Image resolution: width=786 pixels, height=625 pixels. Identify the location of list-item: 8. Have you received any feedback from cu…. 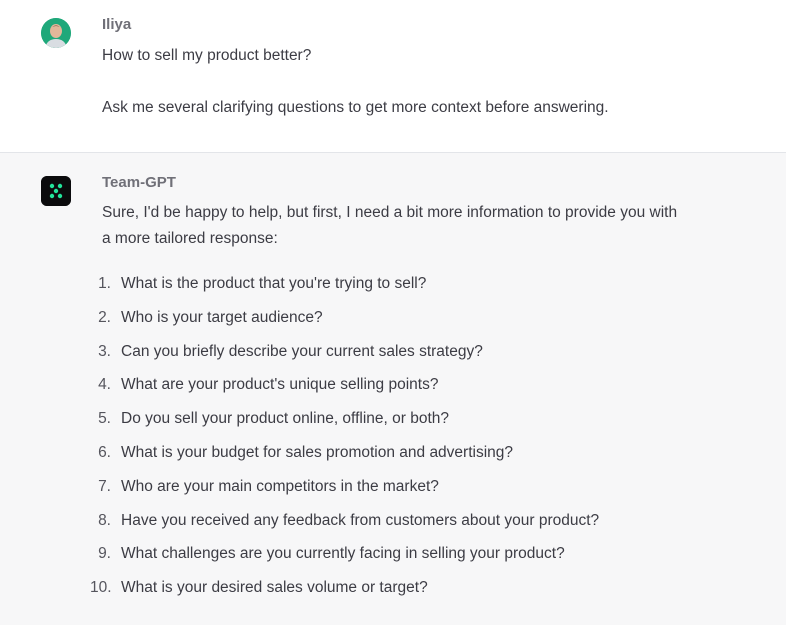
(344, 529).